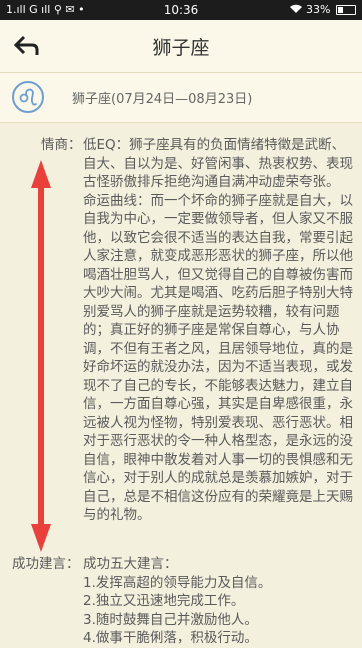 This screenshot has width=362, height=648. I want to click on advice-label: 成功建言：, so click(46, 564).